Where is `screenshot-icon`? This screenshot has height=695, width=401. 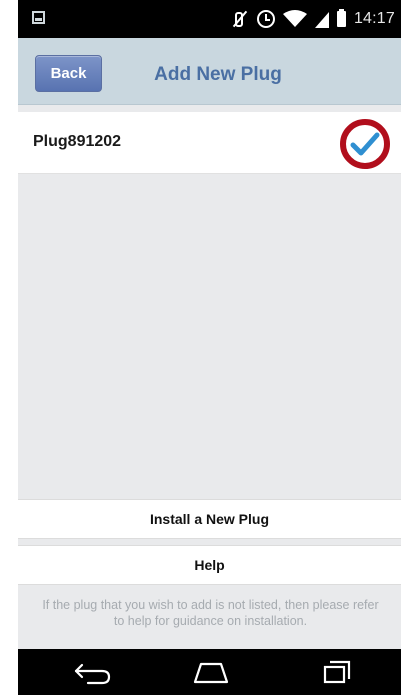 screenshot-icon is located at coordinates (38, 17).